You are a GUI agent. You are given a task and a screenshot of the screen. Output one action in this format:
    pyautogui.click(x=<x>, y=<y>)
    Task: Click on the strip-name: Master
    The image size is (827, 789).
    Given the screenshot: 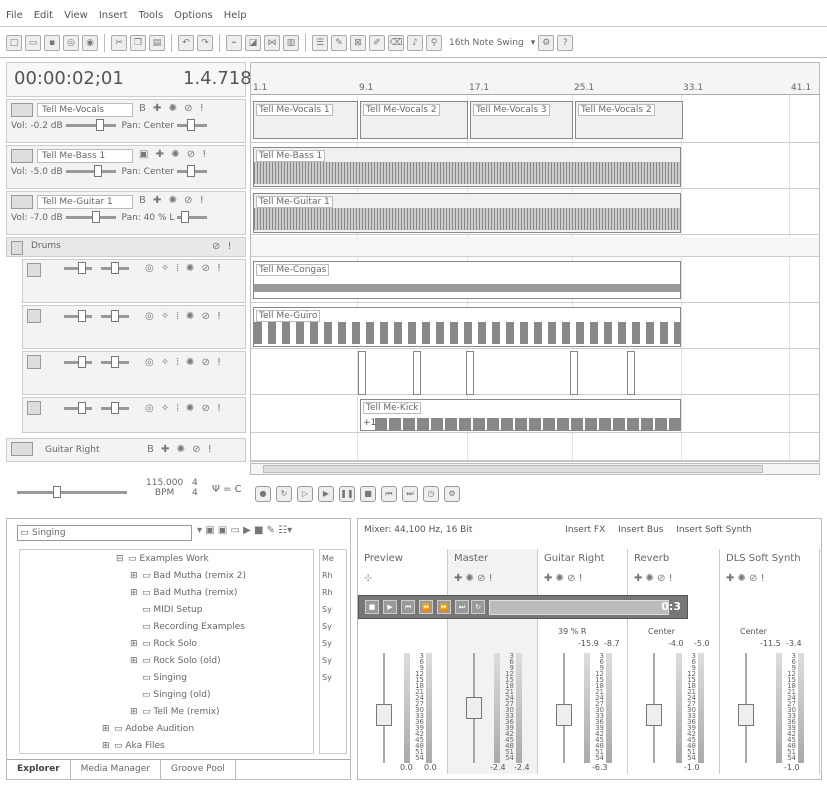 What is the action you would take?
    pyautogui.click(x=471, y=558)
    